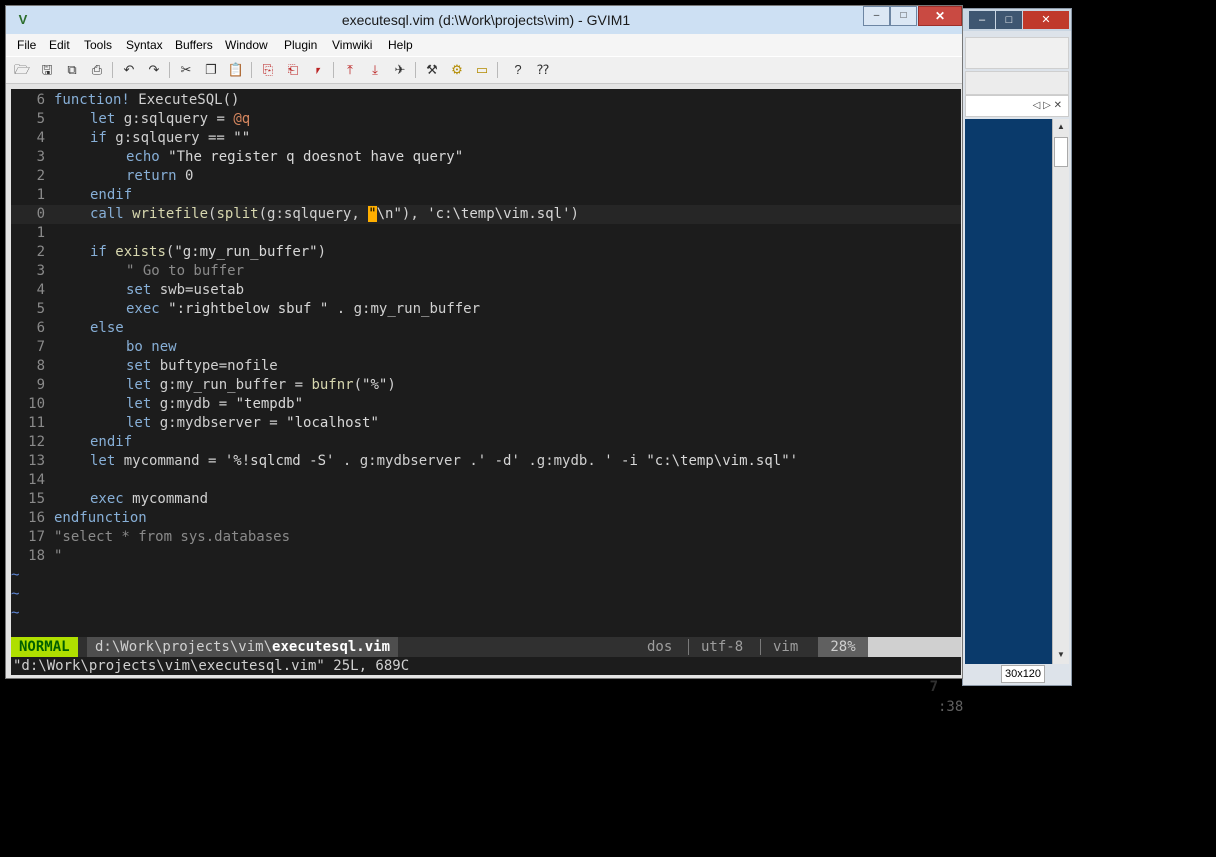 Image resolution: width=1216 pixels, height=857 pixels. I want to click on menu-plugin: Plugin, so click(300, 45).